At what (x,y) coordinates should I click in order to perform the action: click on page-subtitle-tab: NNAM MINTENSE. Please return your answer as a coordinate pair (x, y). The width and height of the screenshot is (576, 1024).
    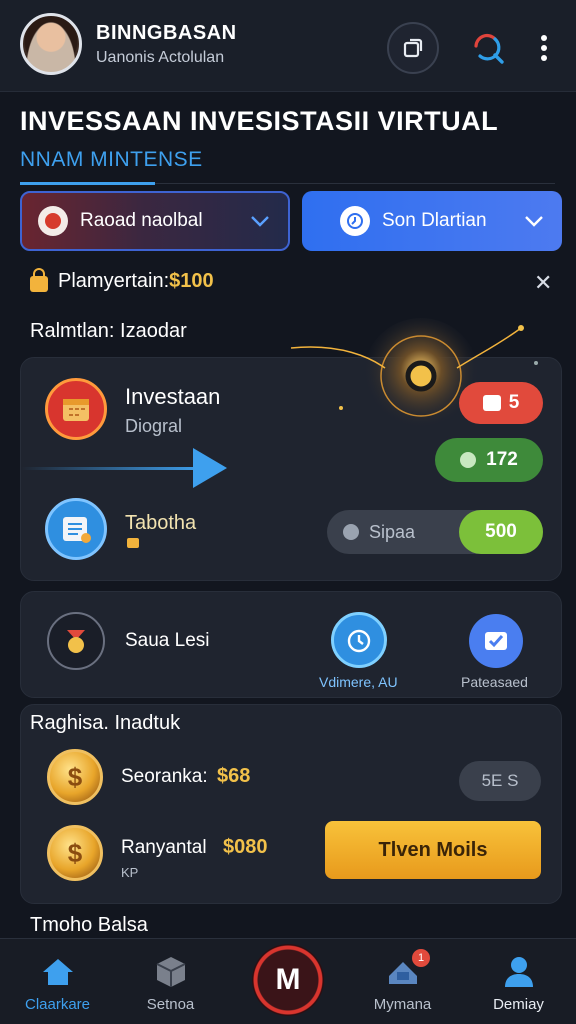
    Looking at the image, I should click on (111, 160).